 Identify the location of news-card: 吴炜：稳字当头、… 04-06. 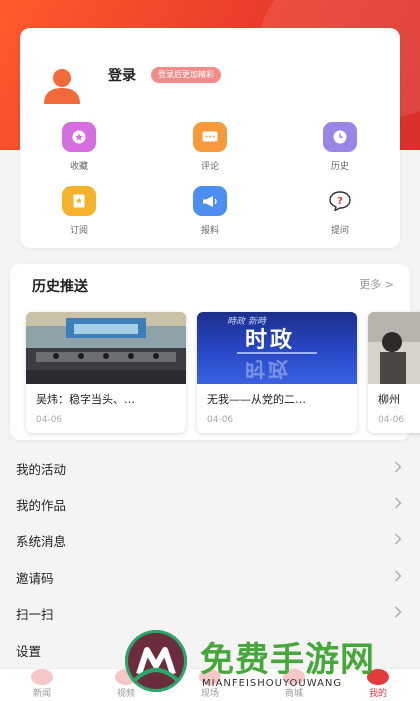
(106, 372).